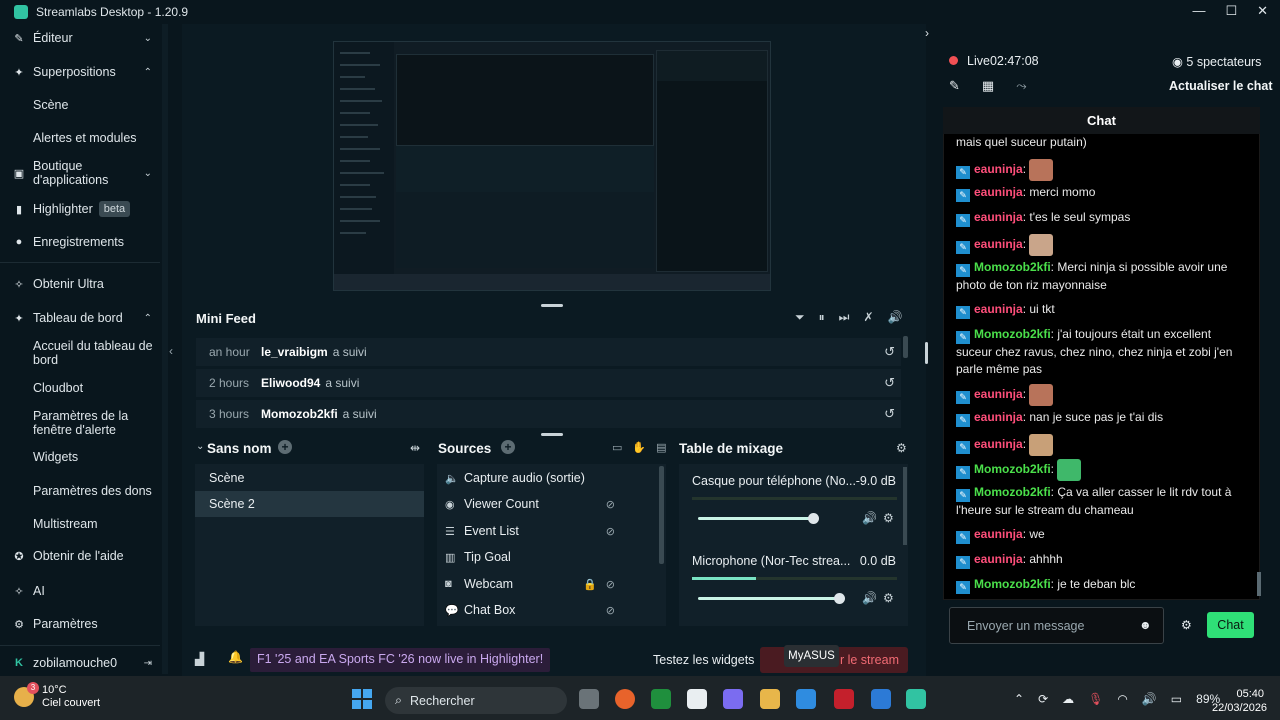  I want to click on sidebar-item-ai: ✧ AI, so click(85, 591).